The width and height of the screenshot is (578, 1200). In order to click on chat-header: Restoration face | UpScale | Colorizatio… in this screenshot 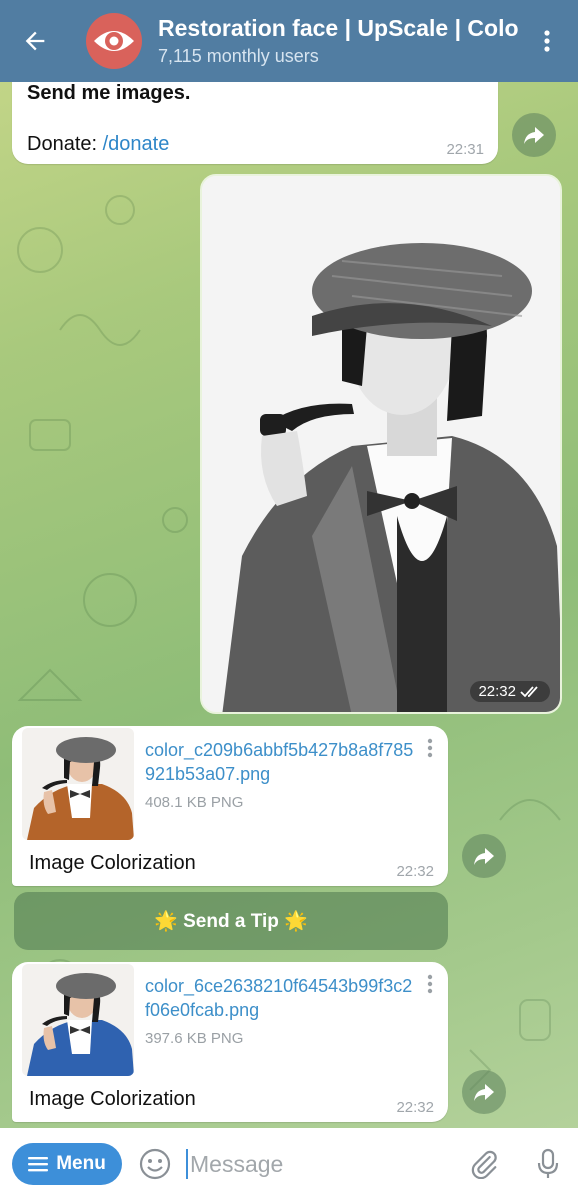, I will do `click(289, 41)`.